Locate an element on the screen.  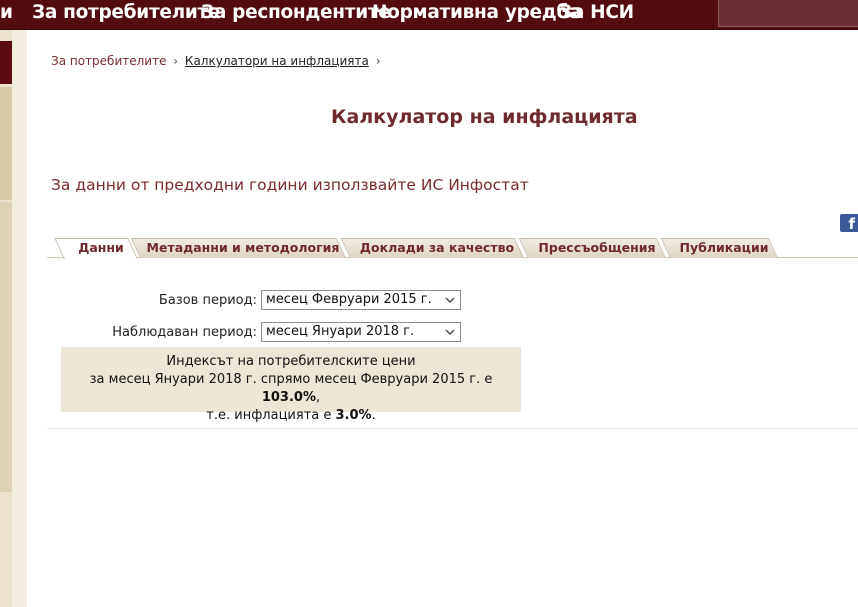
result-text: т.е. инфлацията е is located at coordinates (271, 415).